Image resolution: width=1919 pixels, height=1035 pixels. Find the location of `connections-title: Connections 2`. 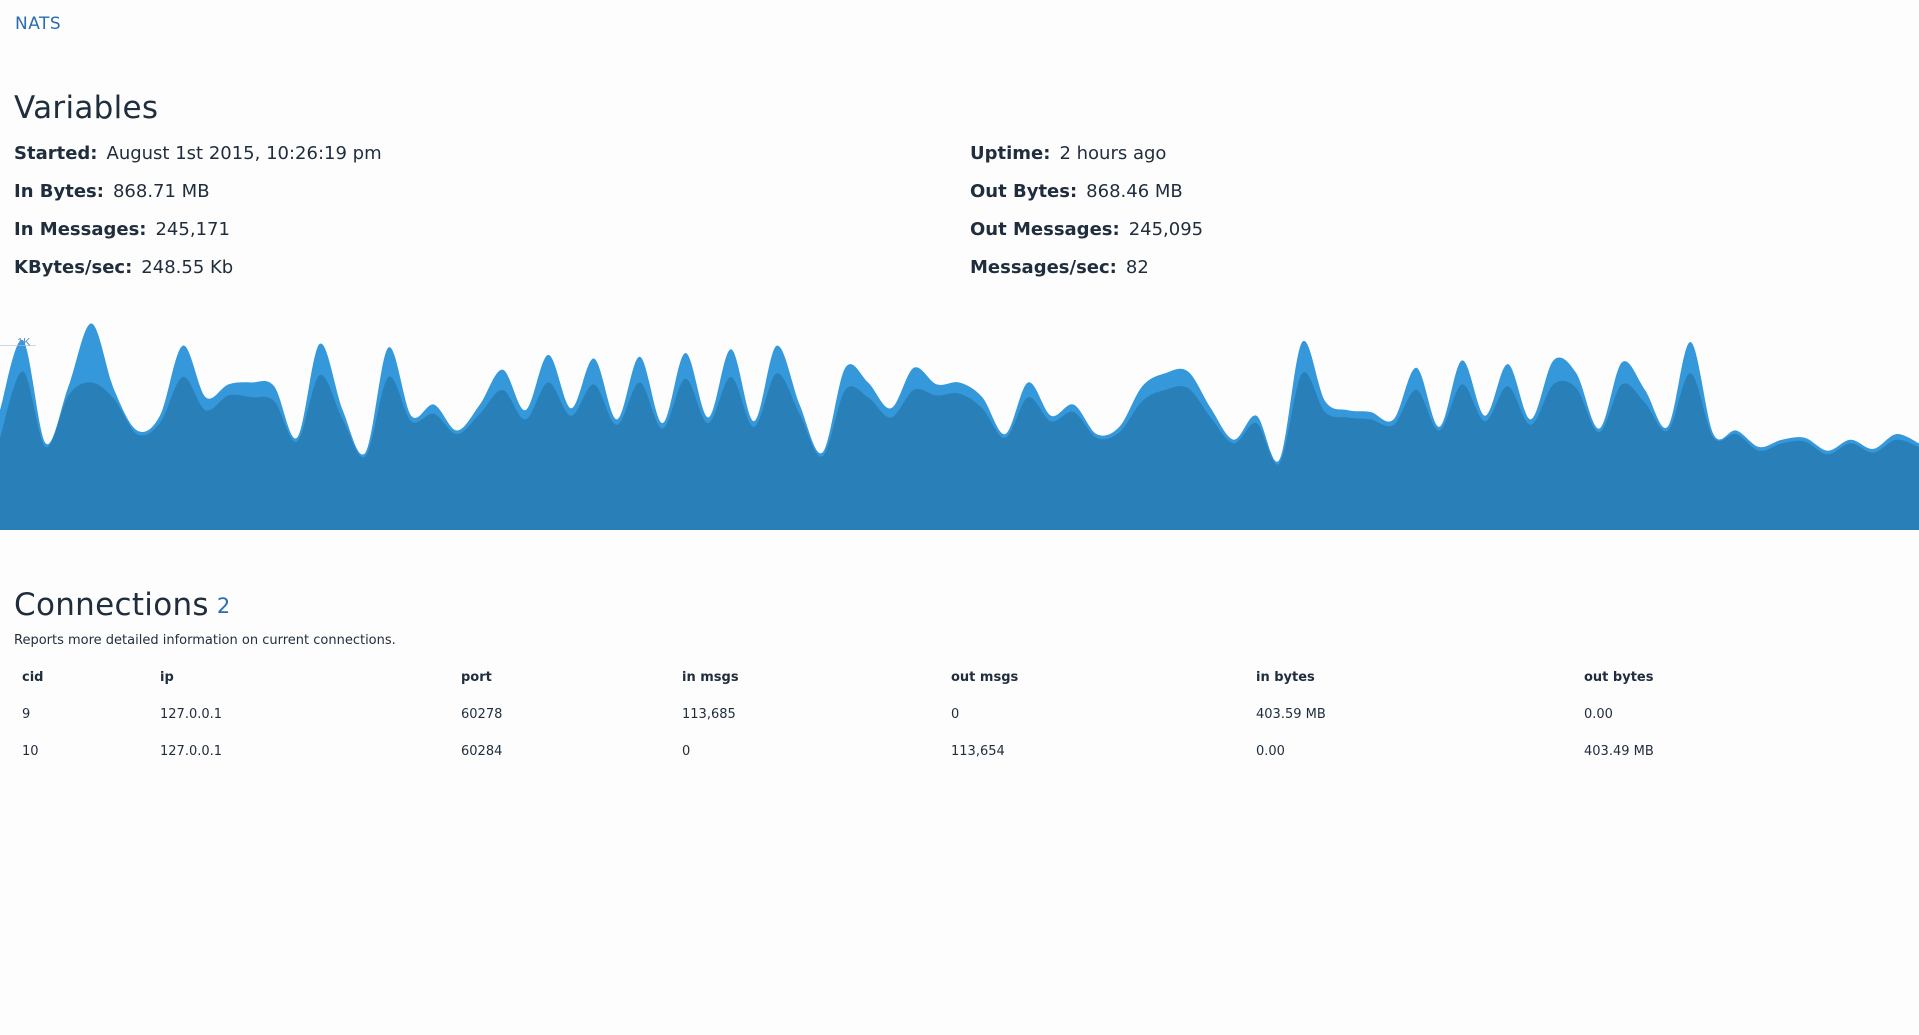

connections-title: Connections 2 is located at coordinates (122, 605).